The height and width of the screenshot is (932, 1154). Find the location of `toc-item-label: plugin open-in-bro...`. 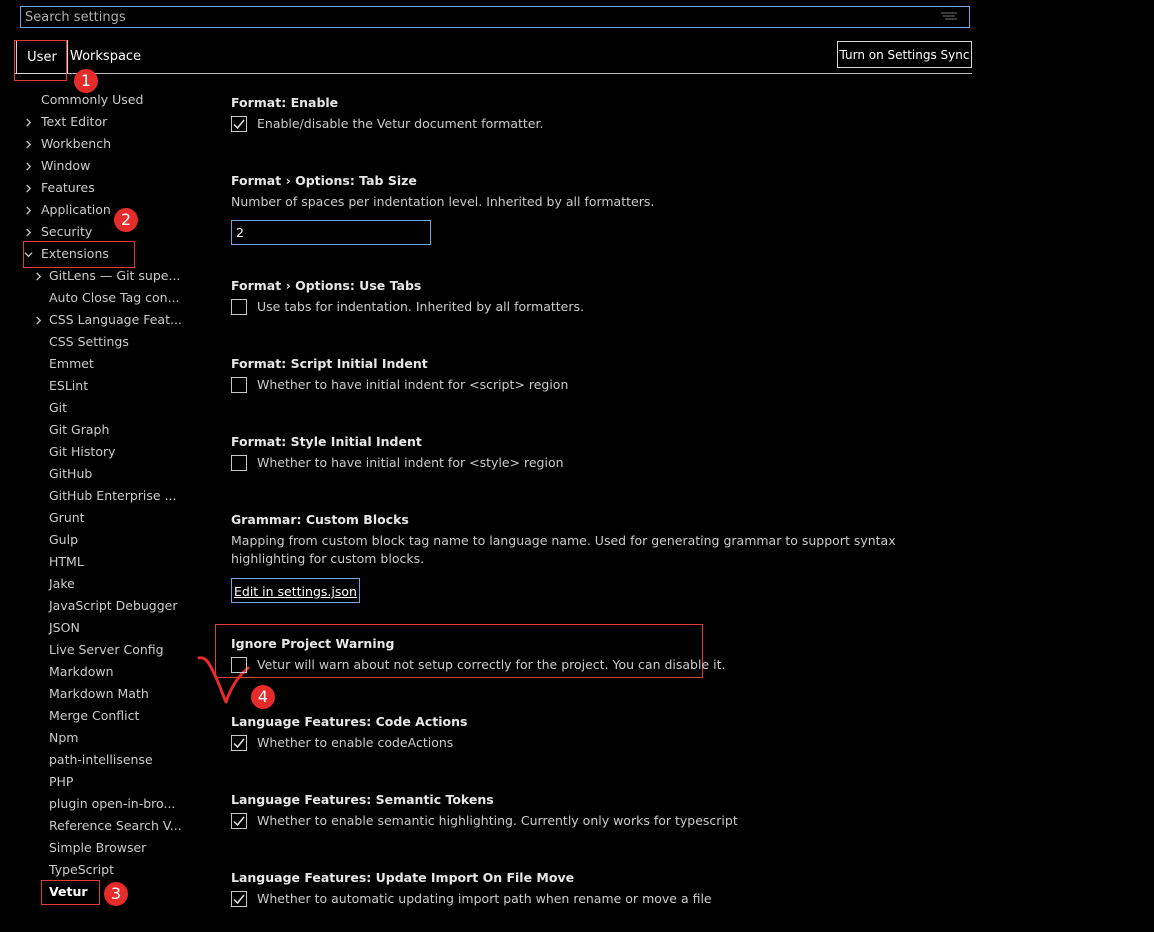

toc-item-label: plugin open-in-bro... is located at coordinates (112, 803).